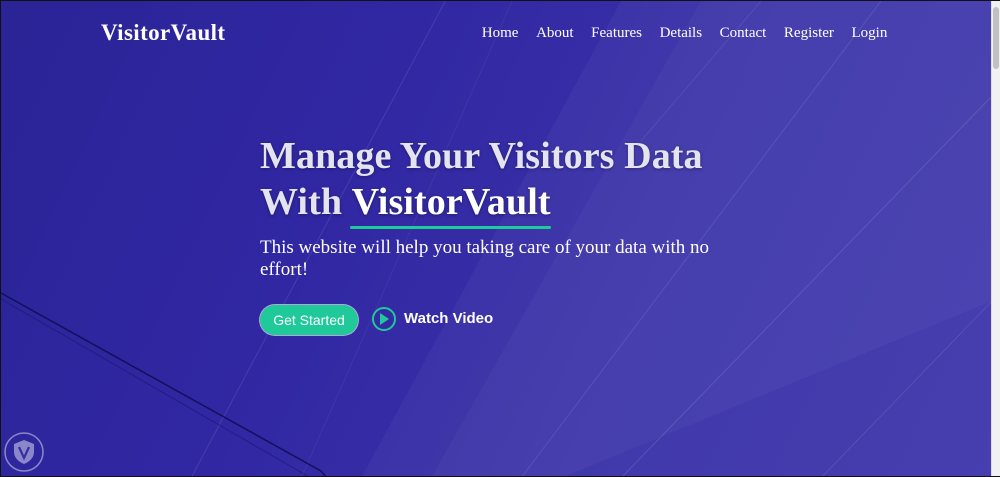 This screenshot has height=477, width=1000. Describe the element at coordinates (163, 33) in the screenshot. I see `brand-logo-text: VisitorVault` at that location.